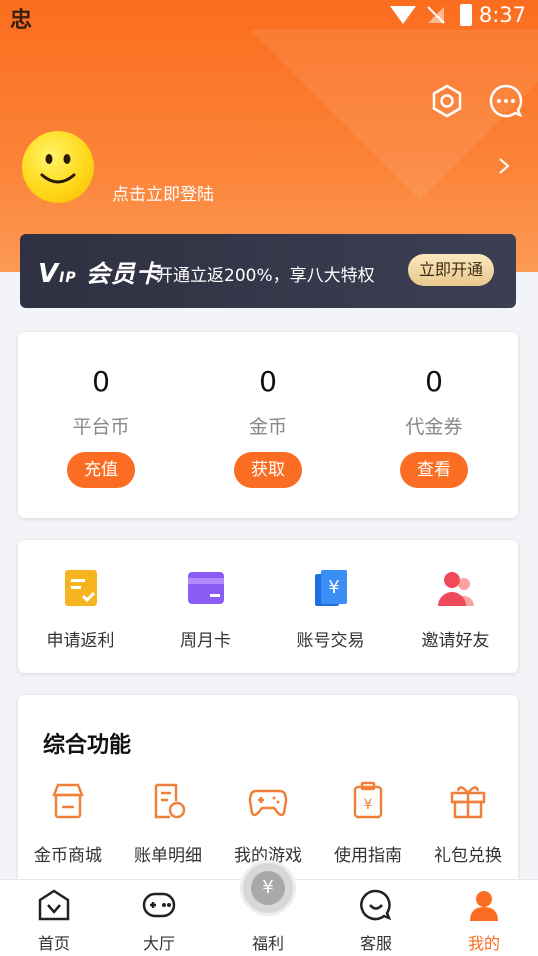  What do you see at coordinates (451, 270) in the screenshot?
I see `vip-open-button: 立即开通` at bounding box center [451, 270].